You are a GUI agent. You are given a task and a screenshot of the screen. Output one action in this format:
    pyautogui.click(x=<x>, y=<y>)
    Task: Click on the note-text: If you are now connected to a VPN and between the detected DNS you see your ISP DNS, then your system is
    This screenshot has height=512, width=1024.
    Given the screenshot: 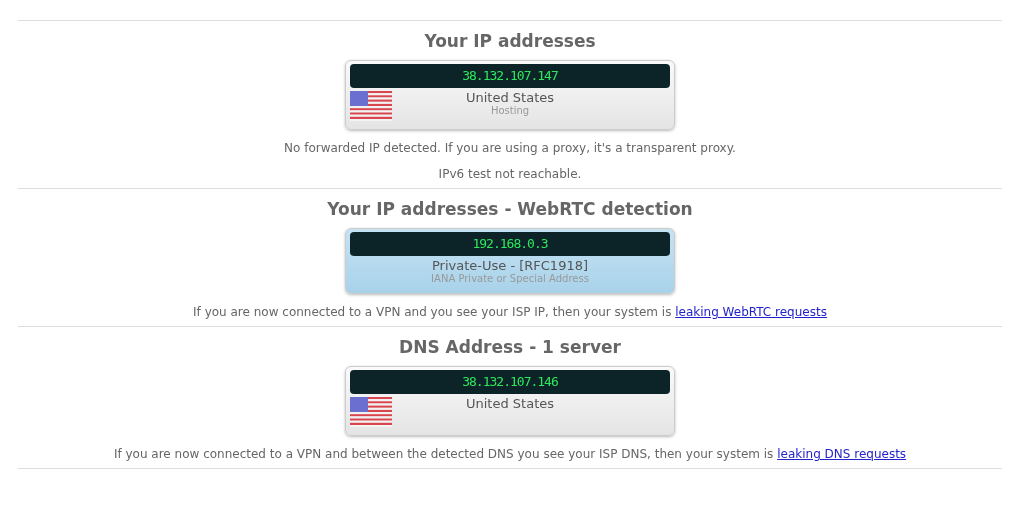 What is the action you would take?
    pyautogui.click(x=444, y=454)
    